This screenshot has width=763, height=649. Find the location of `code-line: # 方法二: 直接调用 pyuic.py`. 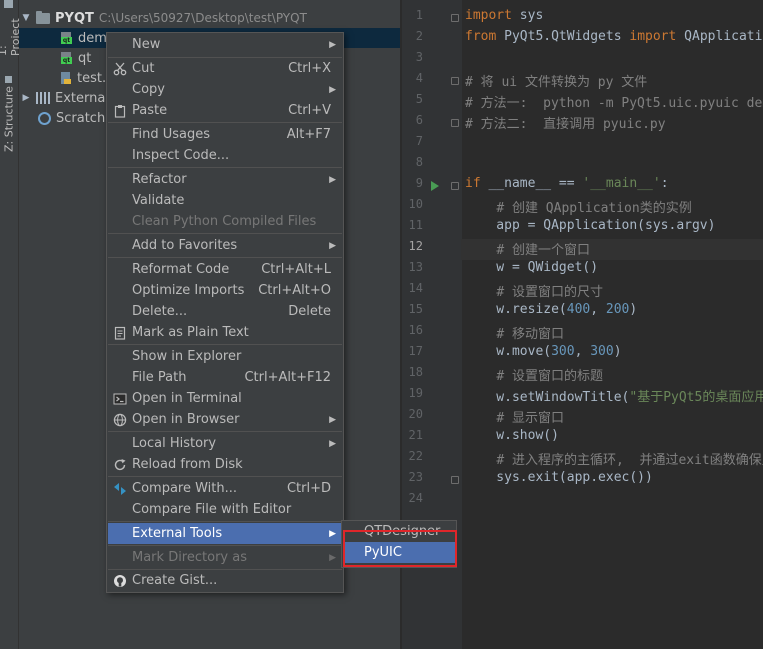

code-line: # 方法二: 直接调用 pyuic.py is located at coordinates (565, 122).